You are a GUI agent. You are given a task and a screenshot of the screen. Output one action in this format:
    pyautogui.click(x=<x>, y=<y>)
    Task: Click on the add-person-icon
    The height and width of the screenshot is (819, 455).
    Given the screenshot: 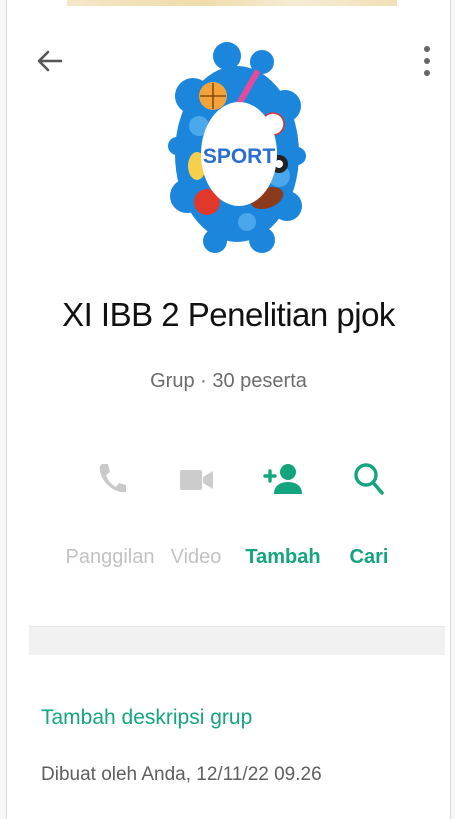 What is the action you would take?
    pyautogui.click(x=282, y=479)
    